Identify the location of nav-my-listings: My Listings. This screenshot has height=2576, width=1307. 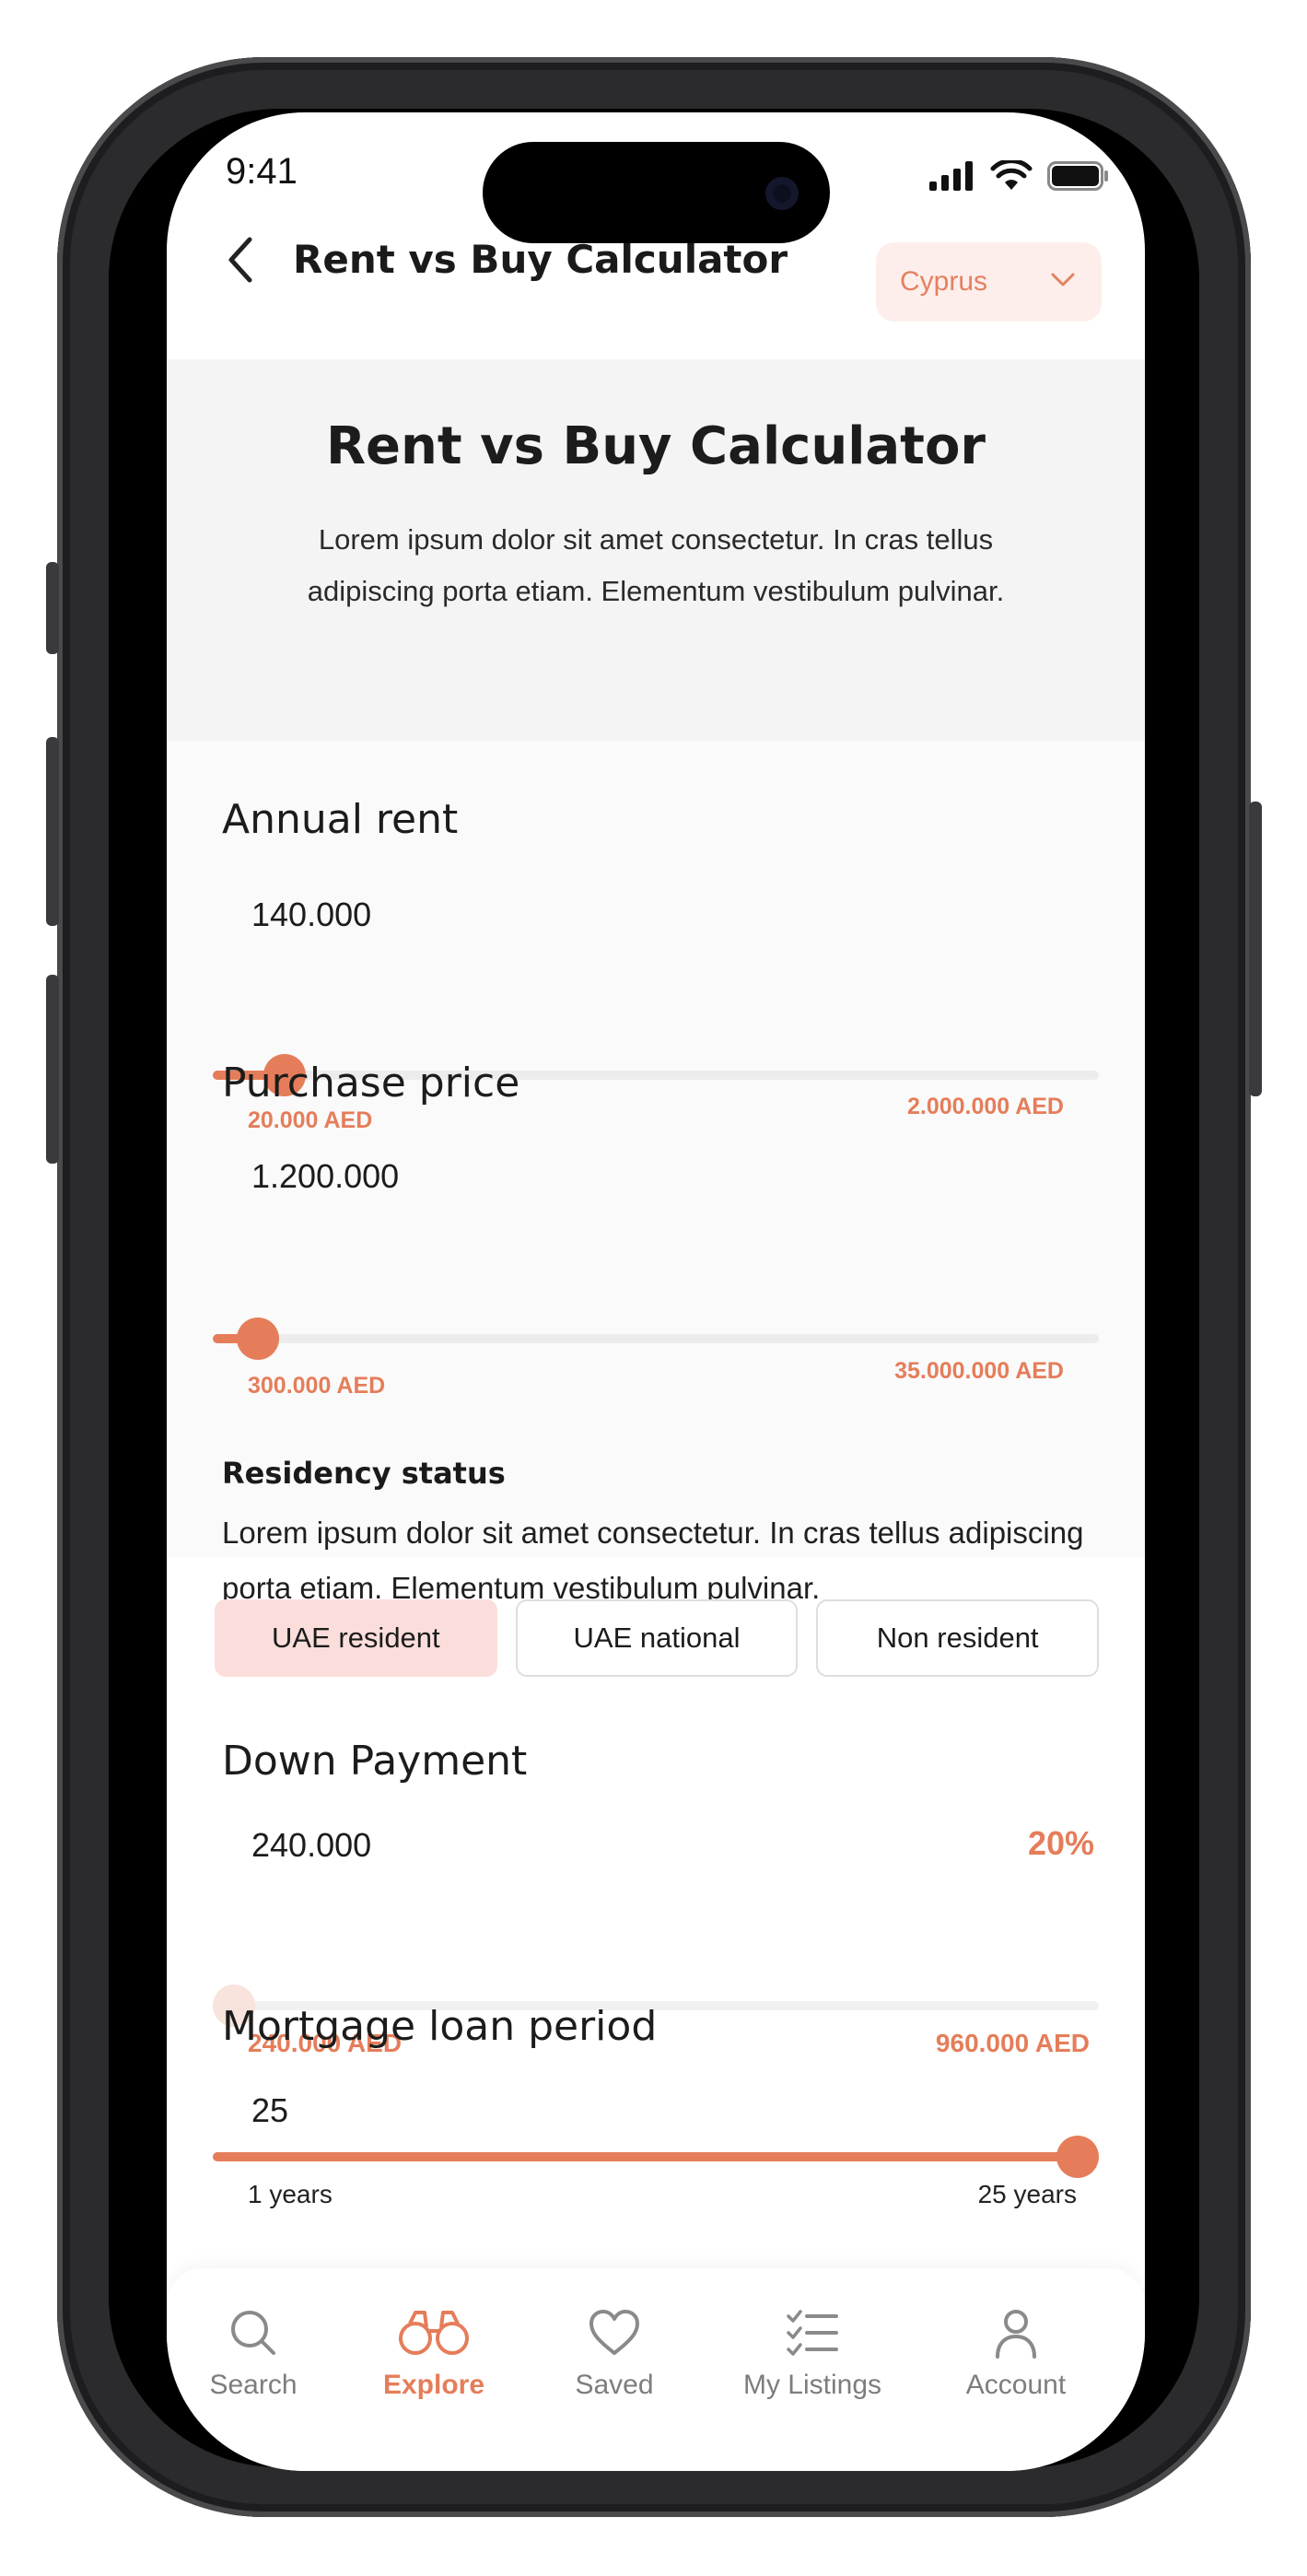
(813, 2353).